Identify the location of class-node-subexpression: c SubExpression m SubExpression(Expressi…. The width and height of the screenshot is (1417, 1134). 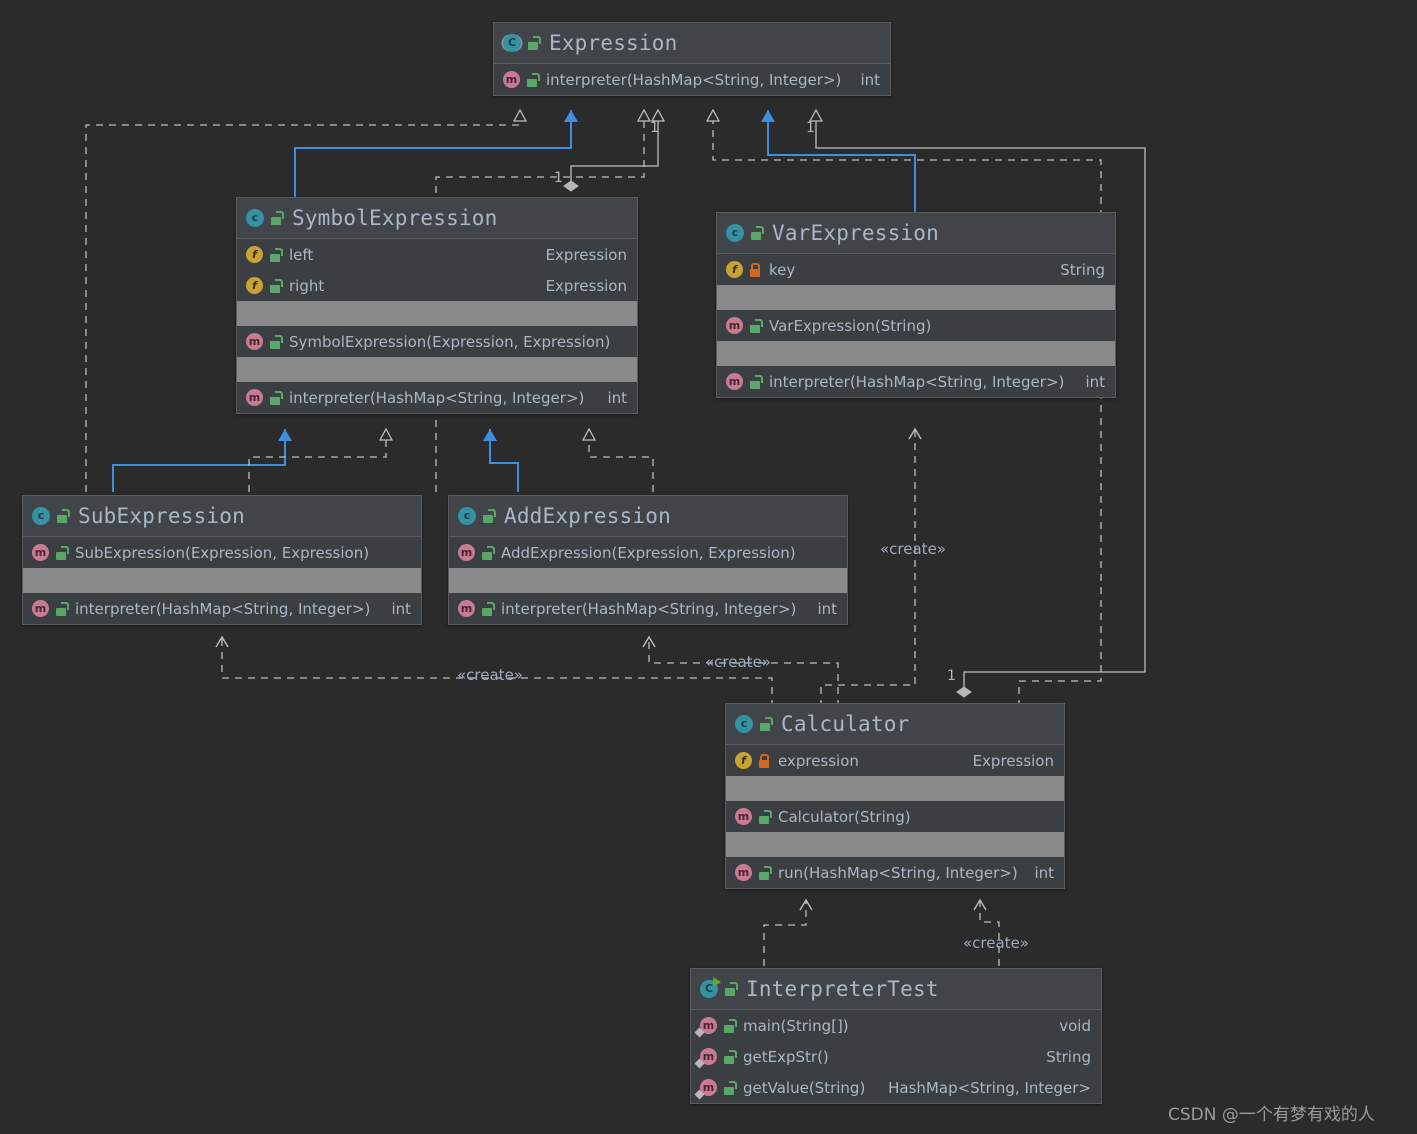
(222, 560).